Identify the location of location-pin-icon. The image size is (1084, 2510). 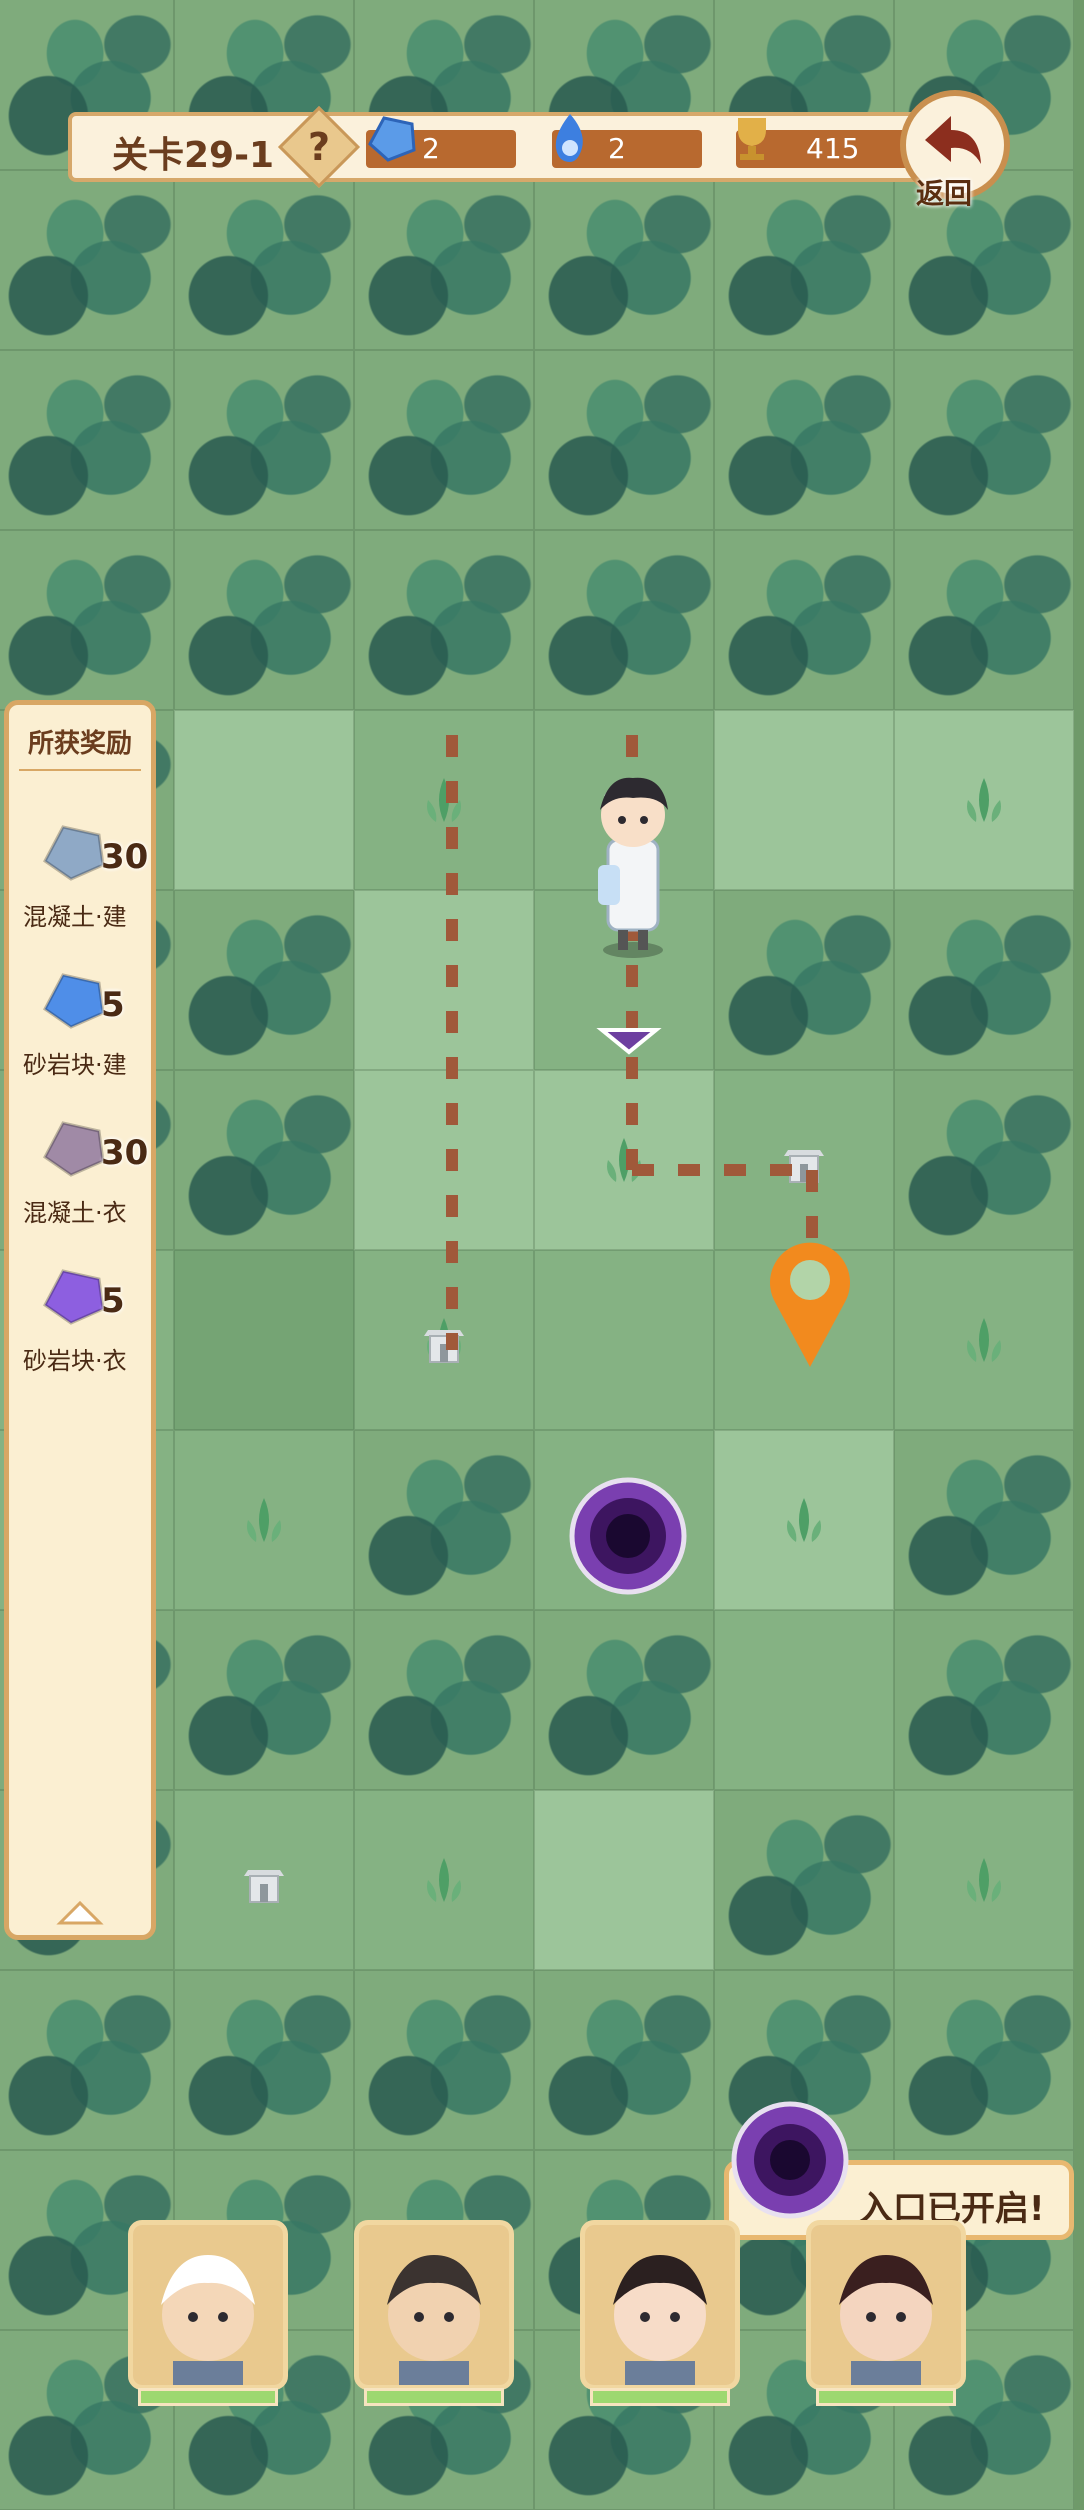
(810, 1302).